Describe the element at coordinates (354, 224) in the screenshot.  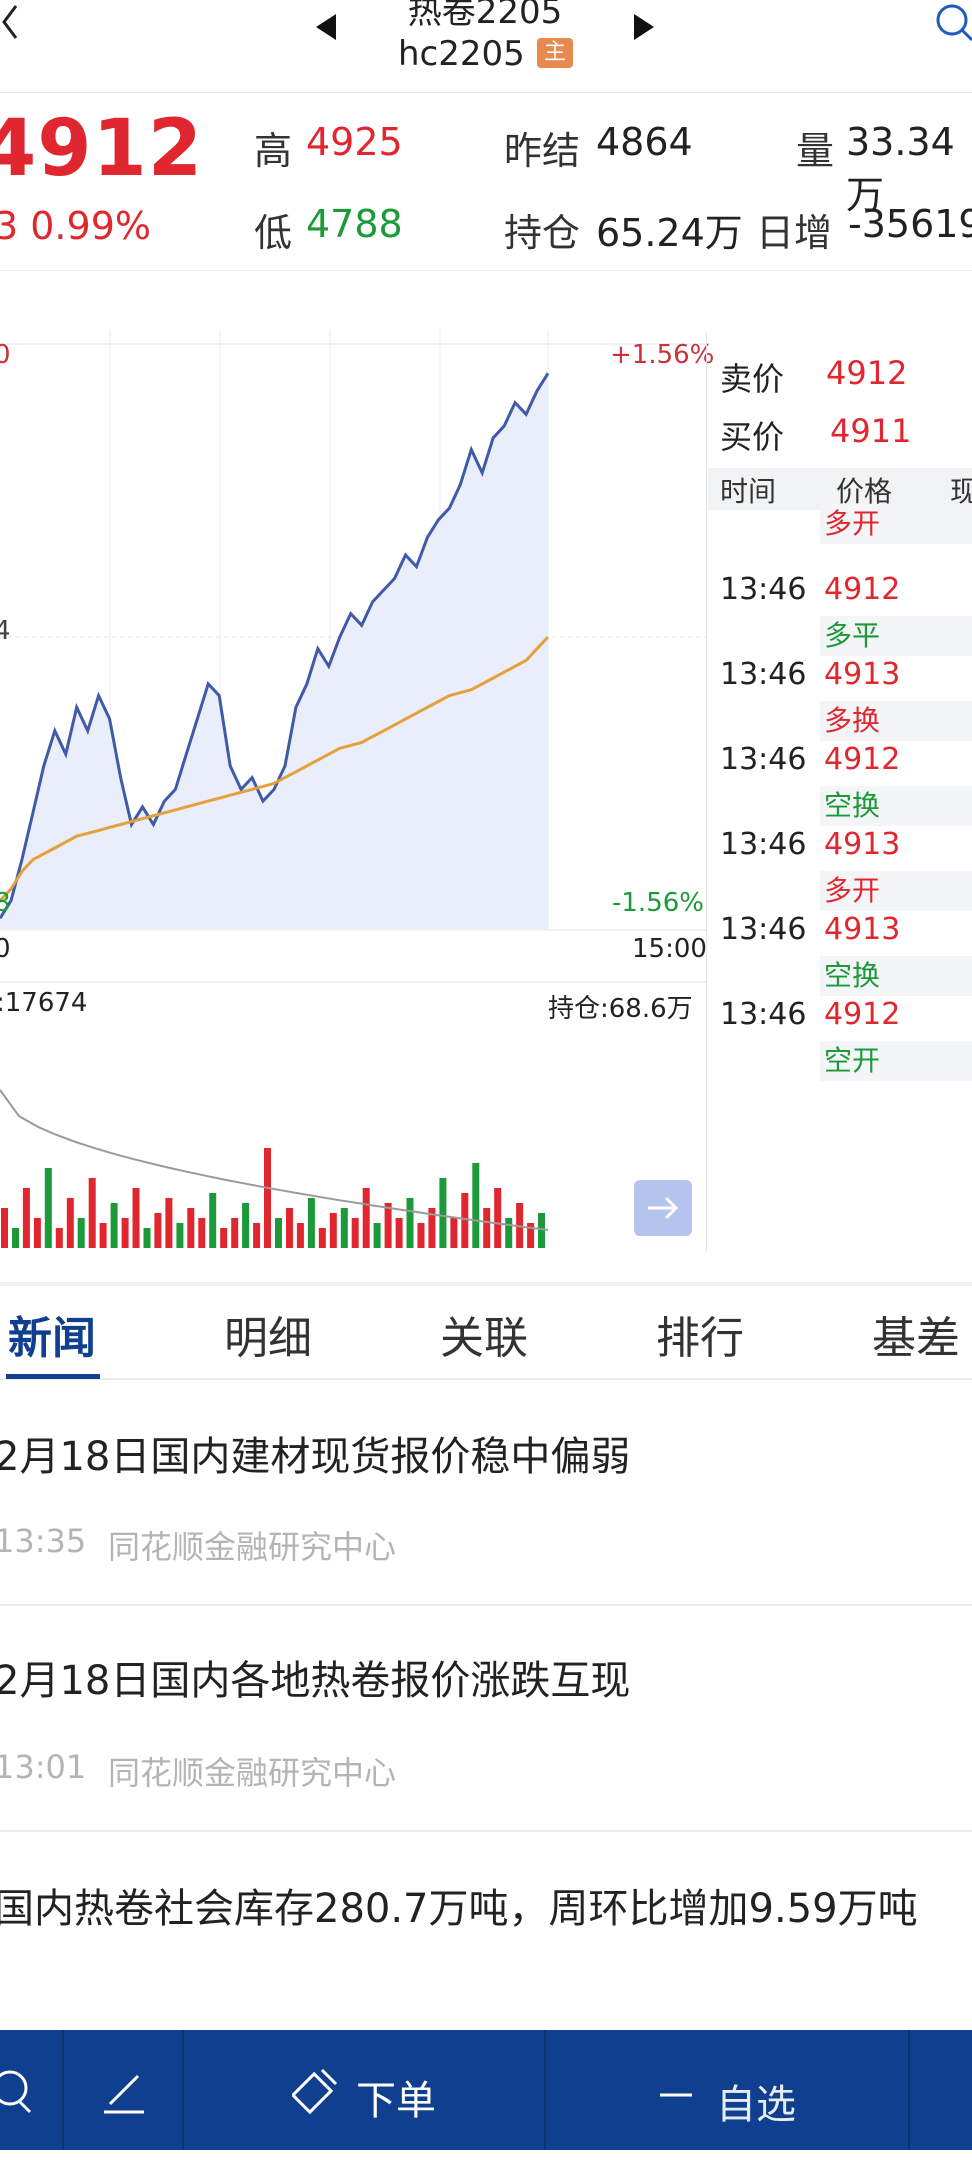
I see `low-value: 4788` at that location.